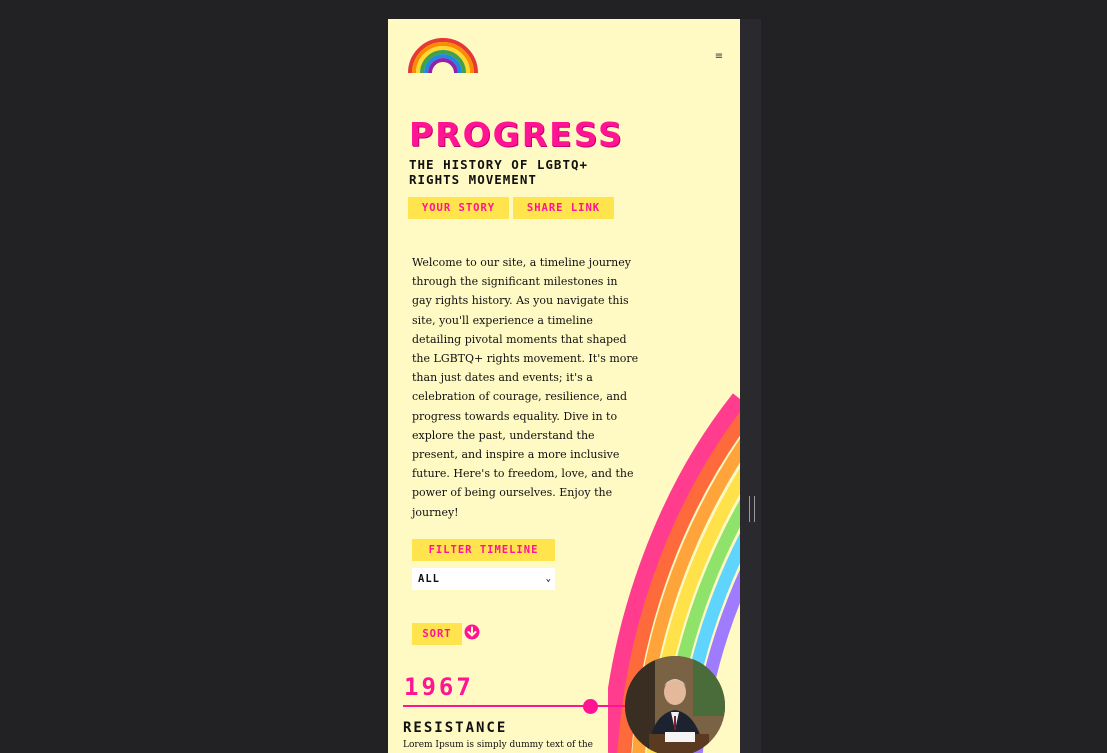 The image size is (1107, 753). What do you see at coordinates (439, 687) in the screenshot?
I see `timeline-year: 1967` at bounding box center [439, 687].